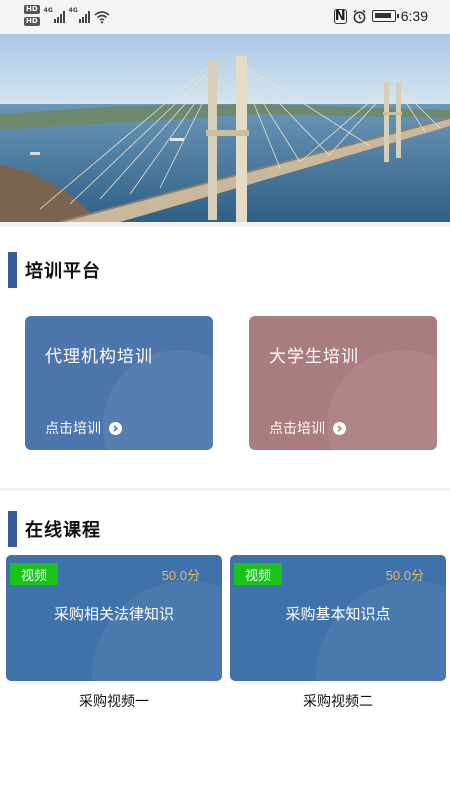  What do you see at coordinates (340, 16) in the screenshot?
I see `nfc-icon: N` at bounding box center [340, 16].